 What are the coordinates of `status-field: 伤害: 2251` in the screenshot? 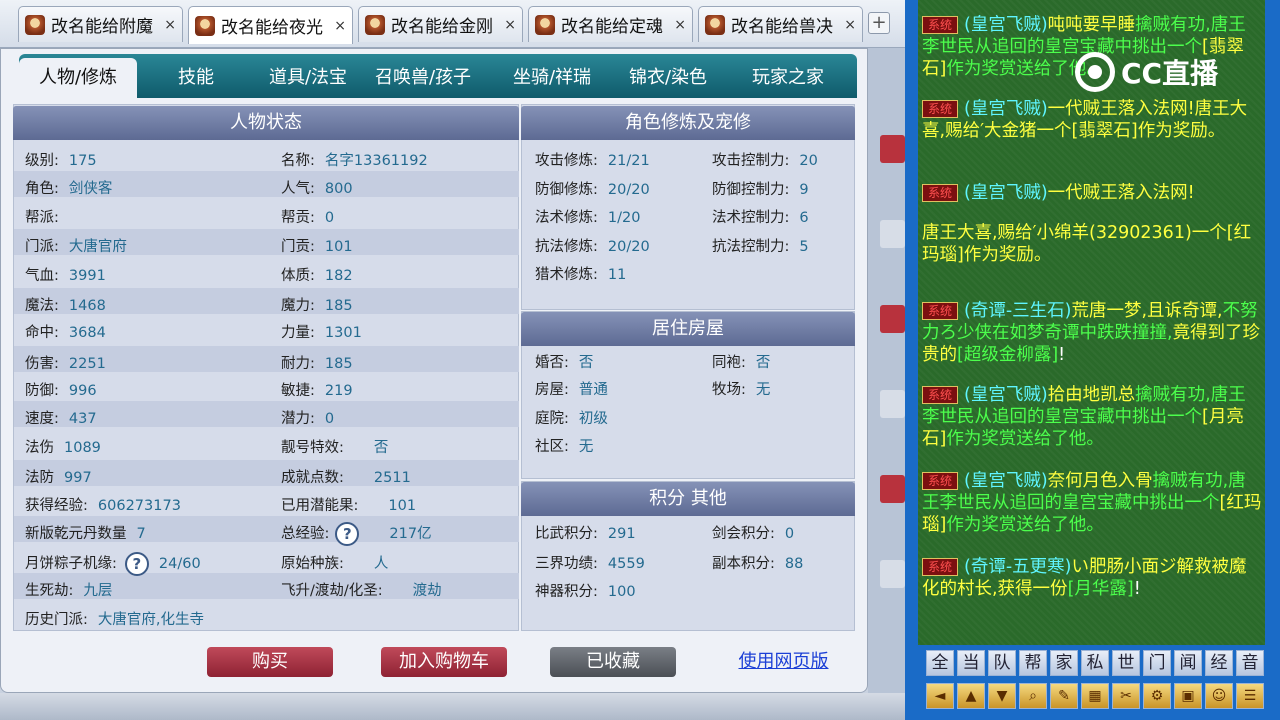 It's located at (65, 362).